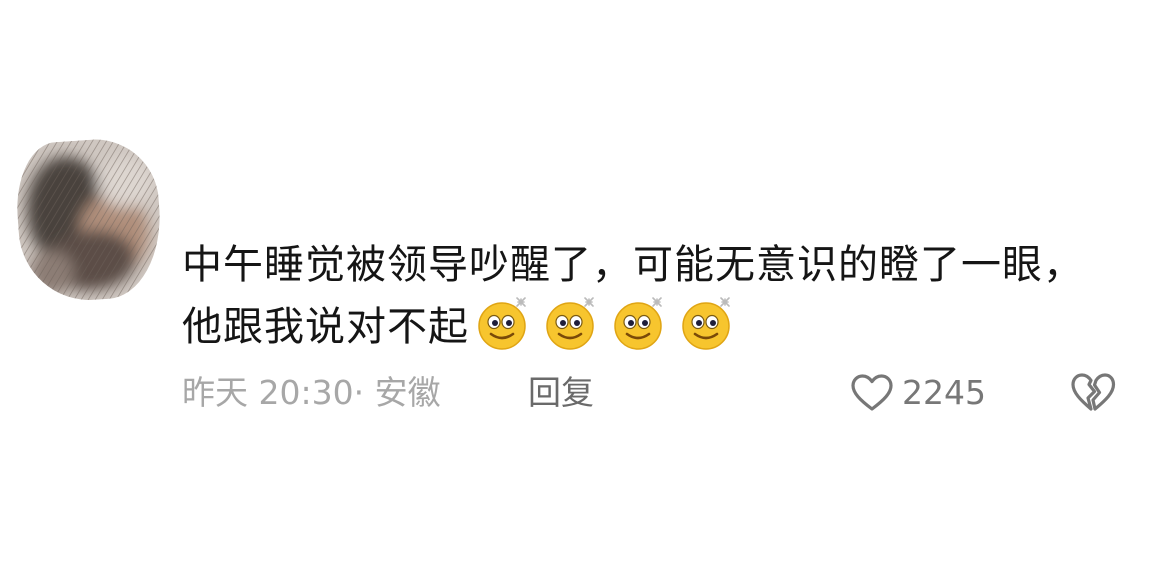  Describe the element at coordinates (407, 392) in the screenshot. I see `location: 安徽` at that location.